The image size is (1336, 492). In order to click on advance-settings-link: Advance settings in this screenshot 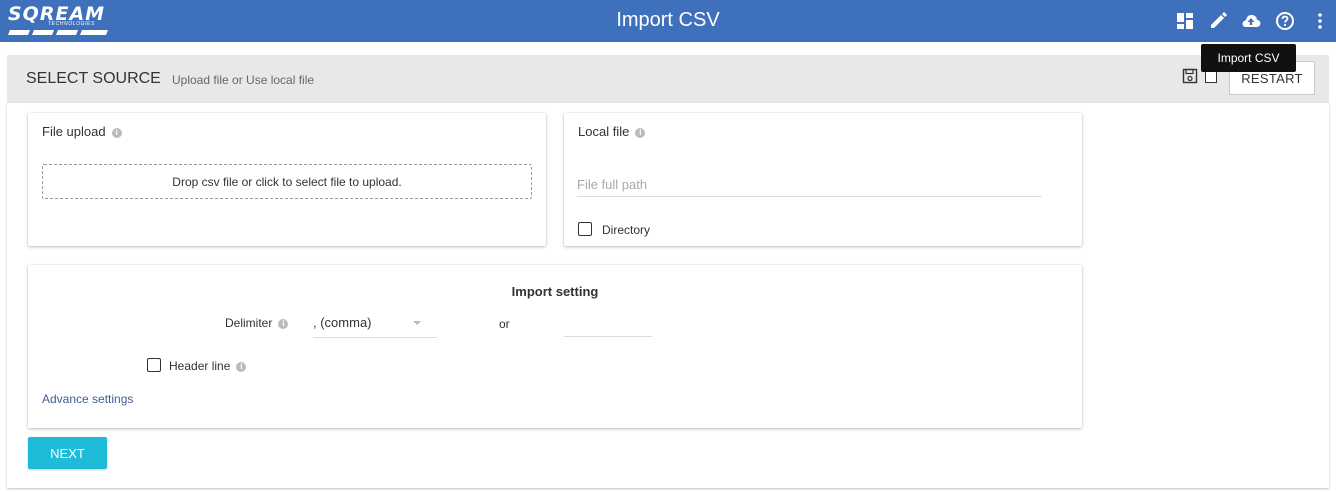, I will do `click(87, 399)`.